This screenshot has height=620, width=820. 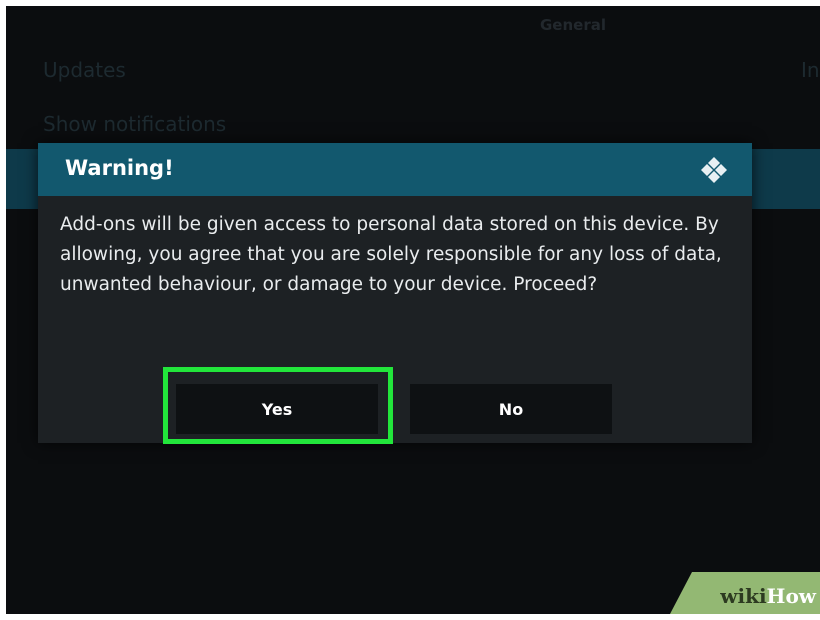 I want to click on watermark-part-2: How, so click(x=791, y=596).